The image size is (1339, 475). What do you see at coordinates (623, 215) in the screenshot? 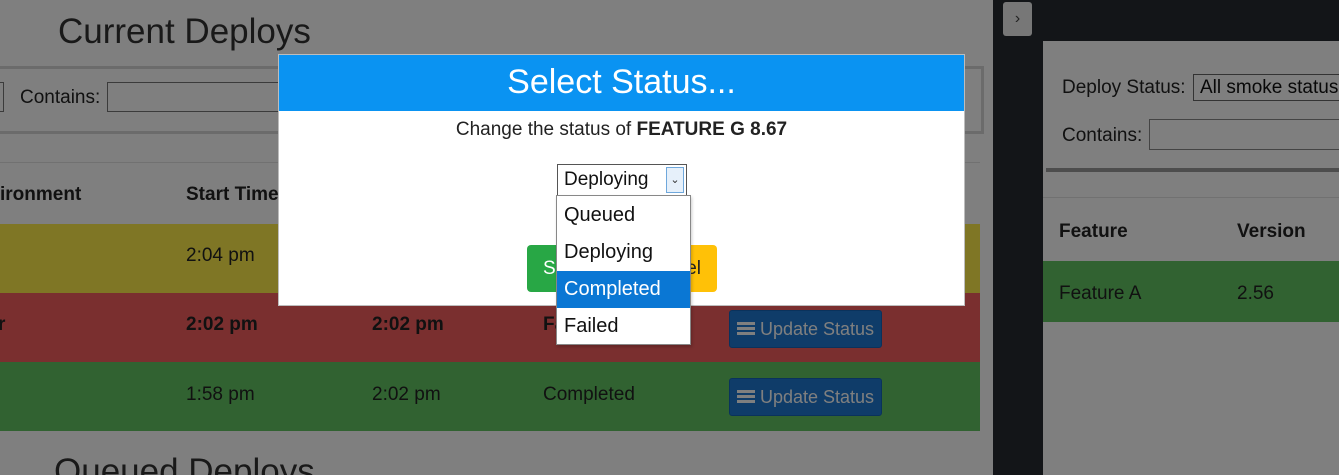
I see `status-option-queued: Queued` at bounding box center [623, 215].